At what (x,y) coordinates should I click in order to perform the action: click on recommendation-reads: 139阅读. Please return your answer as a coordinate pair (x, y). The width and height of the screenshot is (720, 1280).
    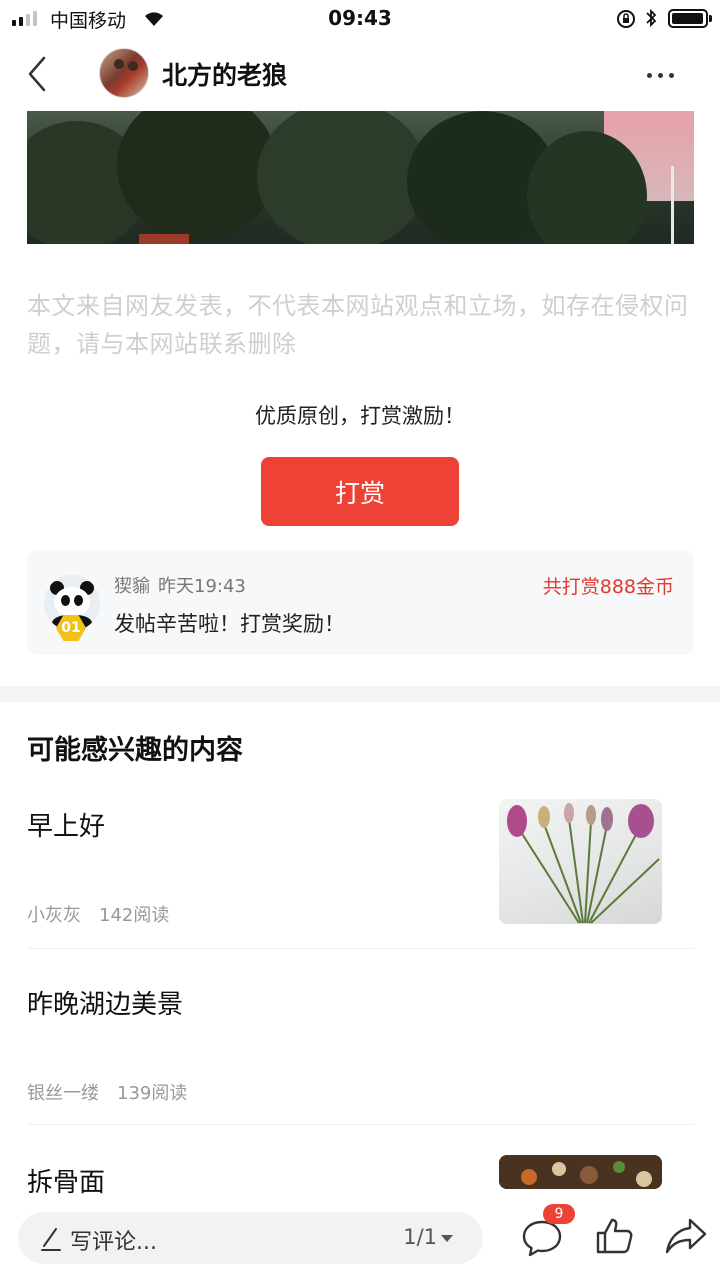
    Looking at the image, I should click on (152, 1093).